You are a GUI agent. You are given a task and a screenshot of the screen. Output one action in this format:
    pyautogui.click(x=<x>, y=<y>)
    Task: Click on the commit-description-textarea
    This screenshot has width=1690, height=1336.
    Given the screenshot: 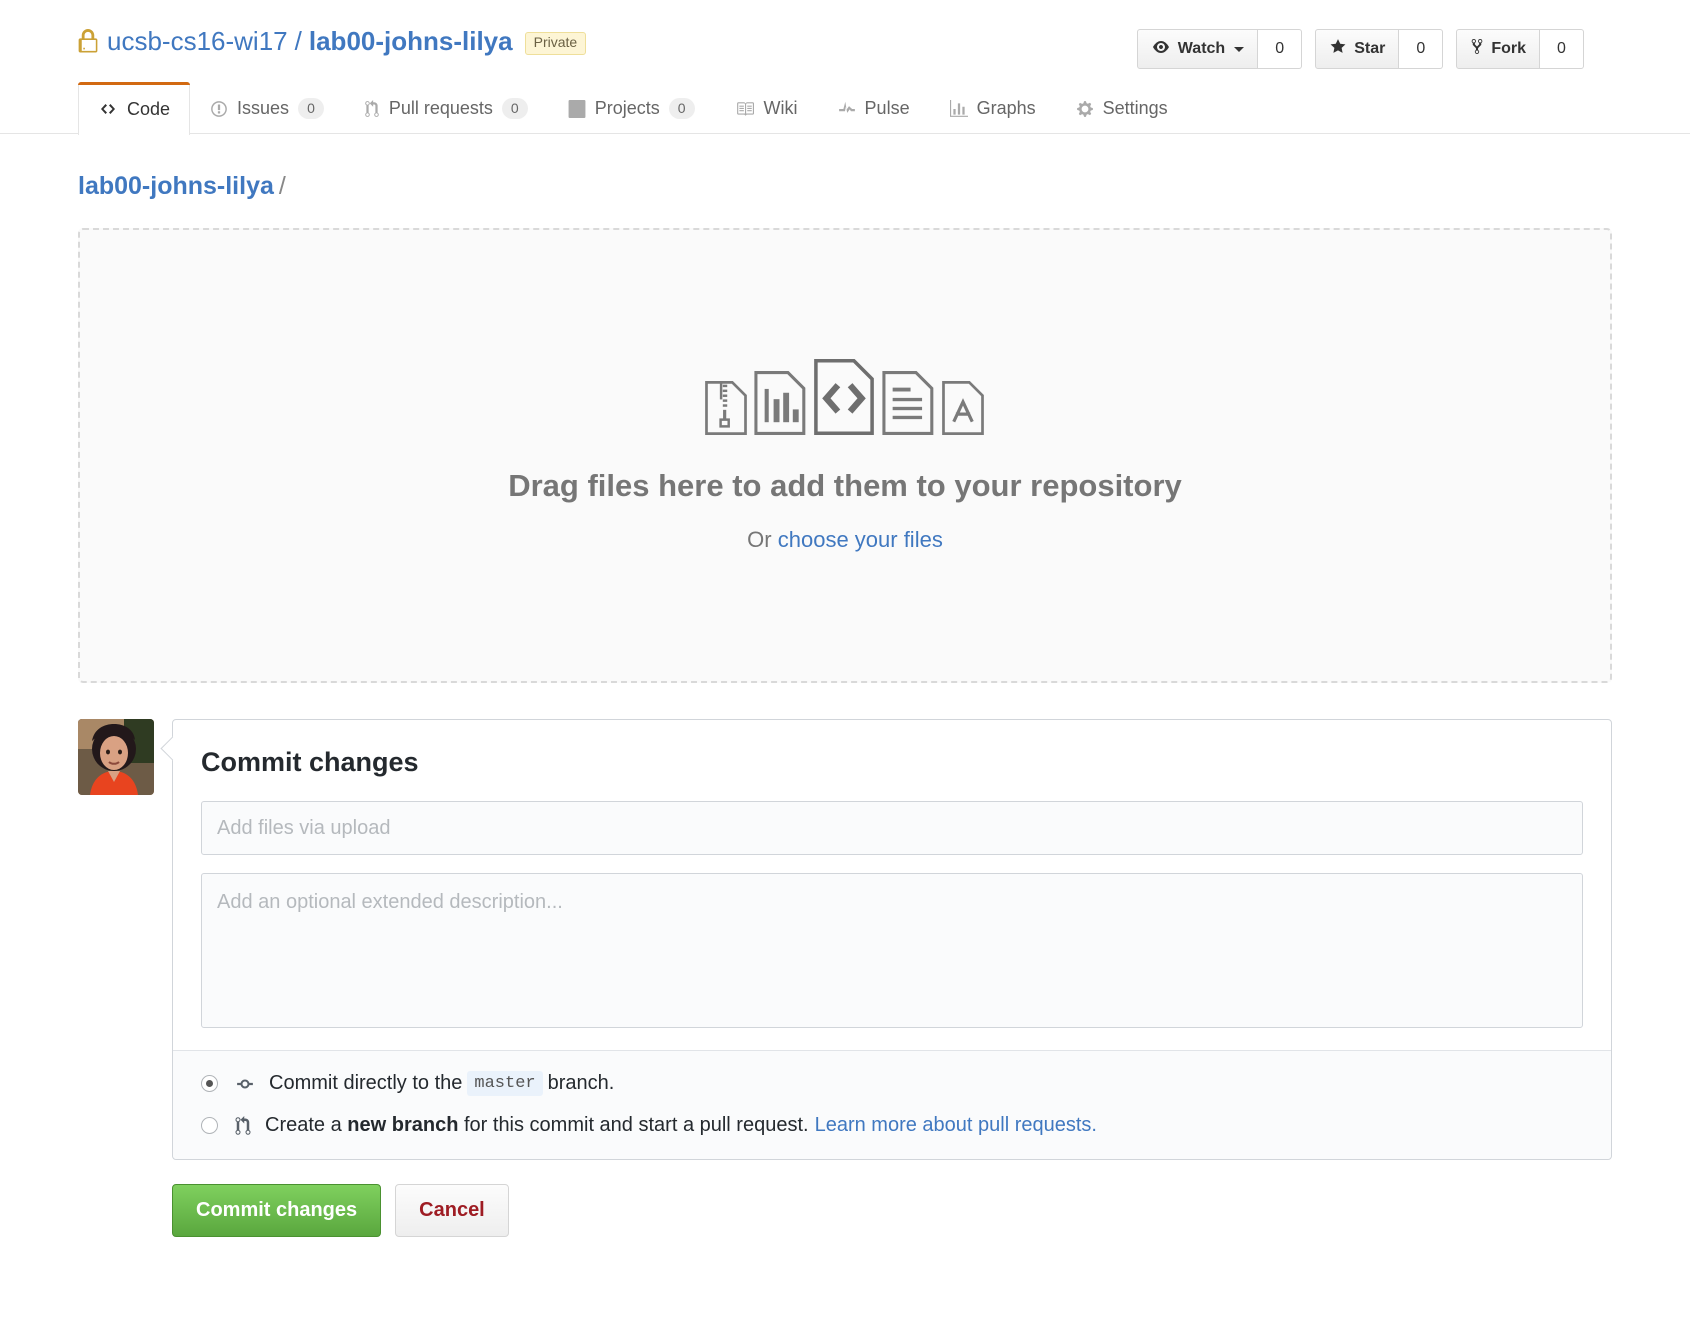 What is the action you would take?
    pyautogui.click(x=892, y=951)
    